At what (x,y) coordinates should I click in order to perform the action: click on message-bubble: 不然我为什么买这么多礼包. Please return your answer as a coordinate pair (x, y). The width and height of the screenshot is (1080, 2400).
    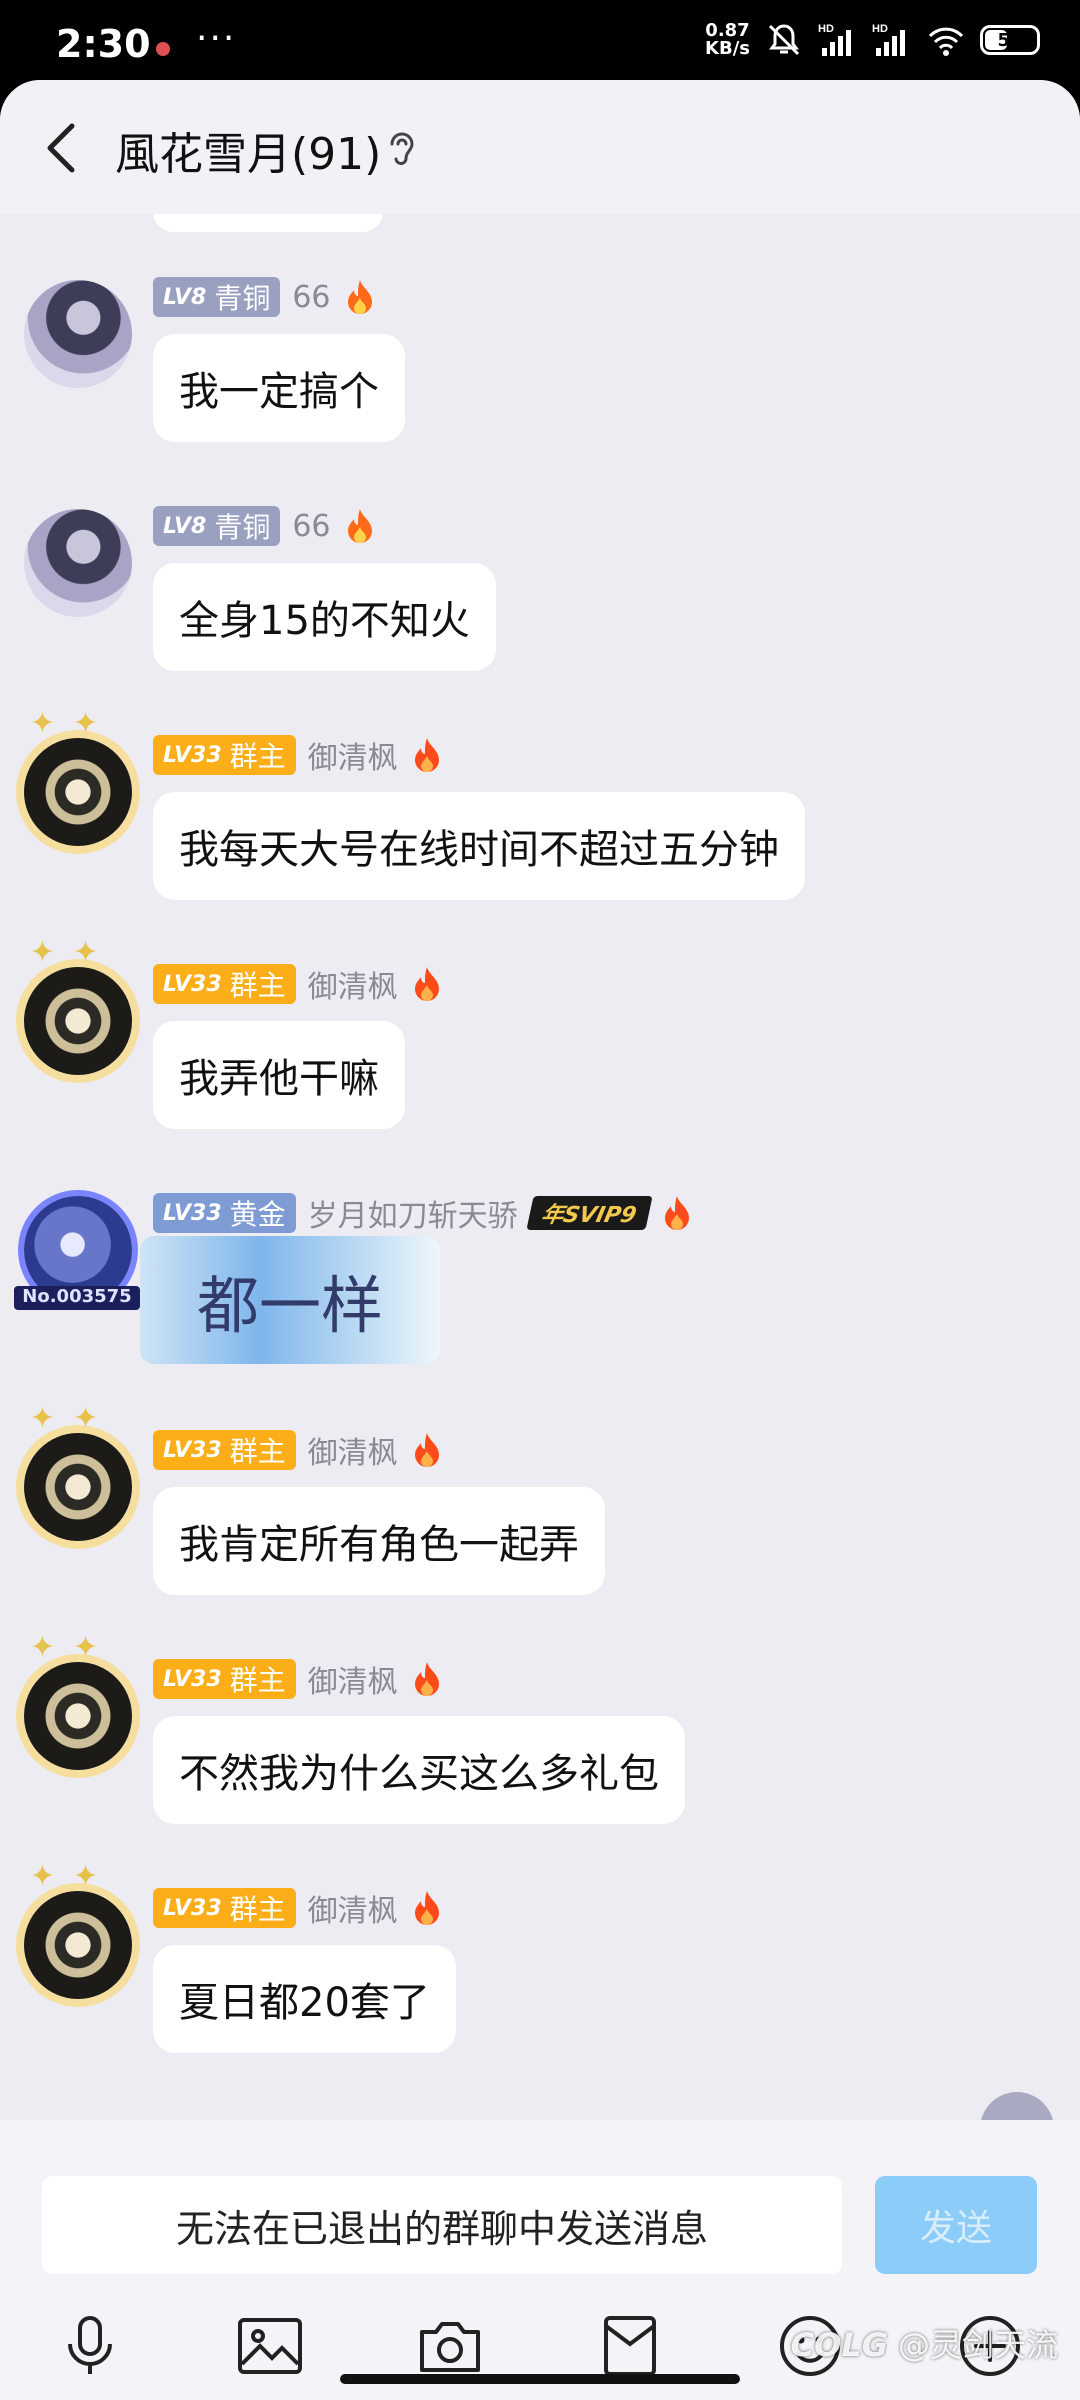
    Looking at the image, I should click on (419, 1770).